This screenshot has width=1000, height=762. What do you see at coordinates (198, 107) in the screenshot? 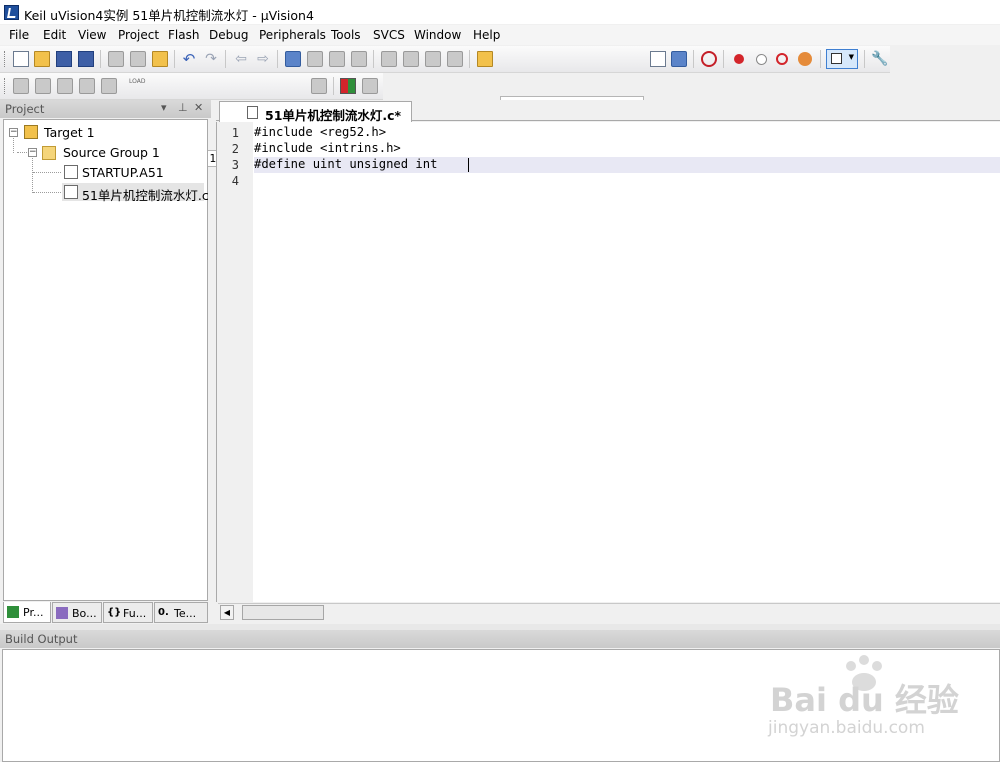
I see `close-icon: ✕` at bounding box center [198, 107].